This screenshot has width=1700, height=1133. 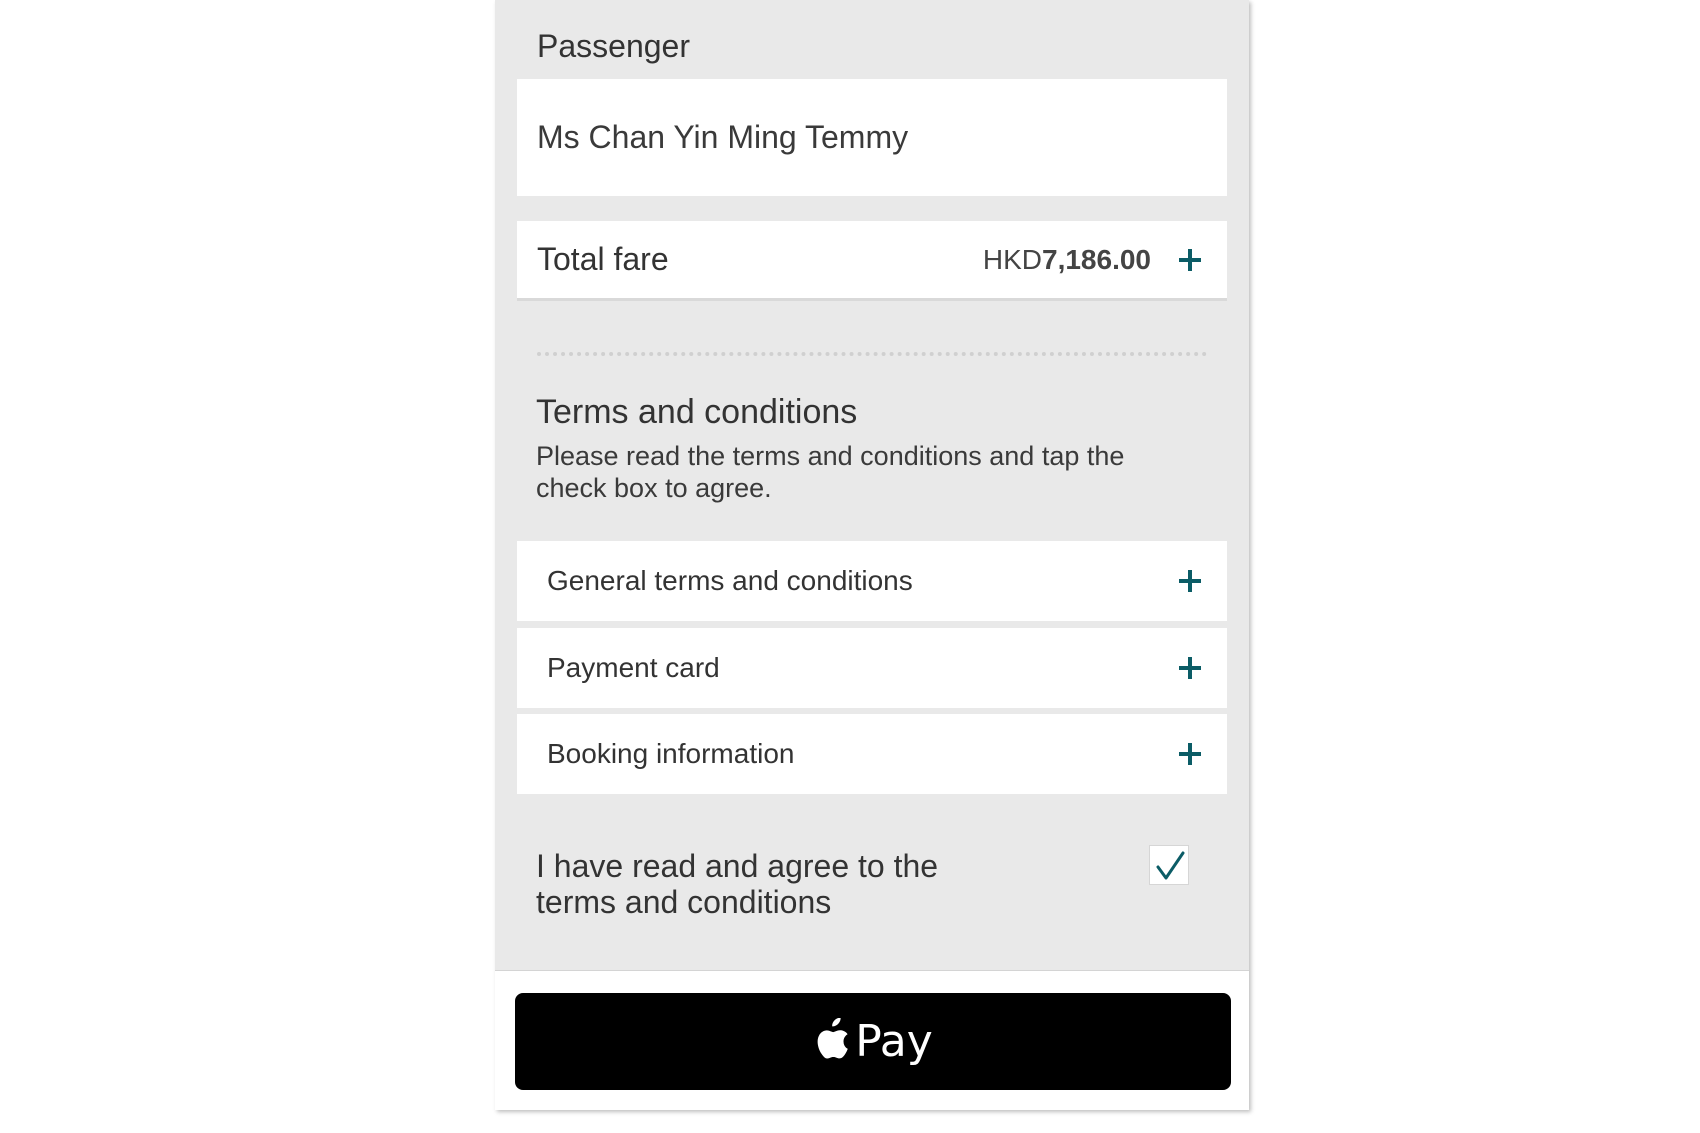 I want to click on accordion-label: Payment card, so click(x=633, y=667).